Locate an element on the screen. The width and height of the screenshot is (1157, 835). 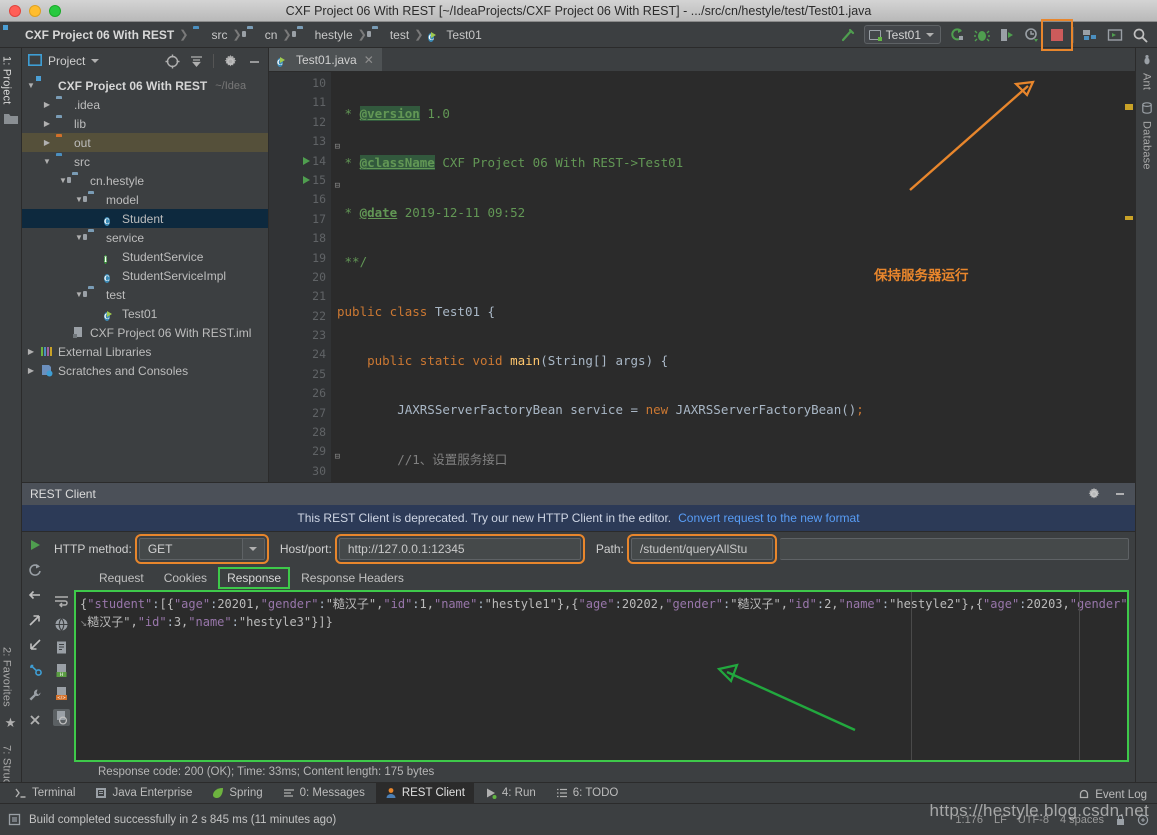
open-in-browser-icon is located at coordinates (61, 624).